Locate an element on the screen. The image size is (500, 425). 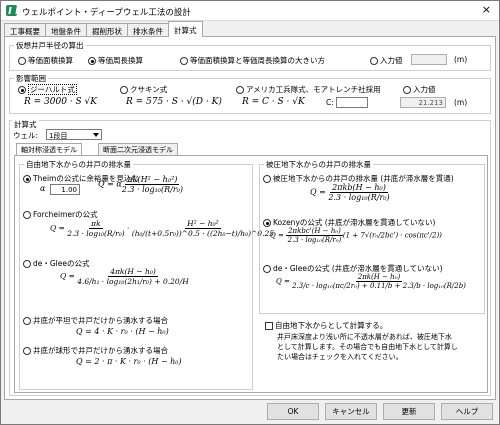
free-opt-hemi: 井底が球形で井戸だけから湧水する場合 is located at coordinates (95, 350).